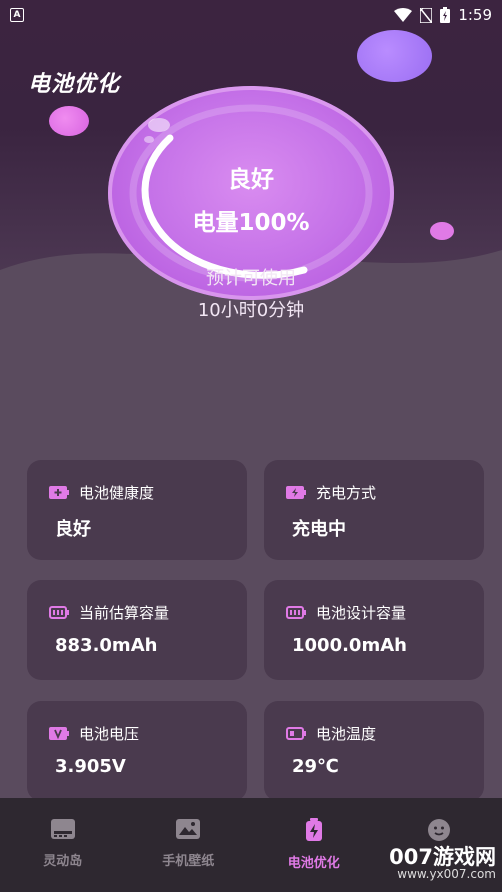  Describe the element at coordinates (137, 751) in the screenshot. I see `card-battery-voltage: 电池电压 3.905V` at that location.